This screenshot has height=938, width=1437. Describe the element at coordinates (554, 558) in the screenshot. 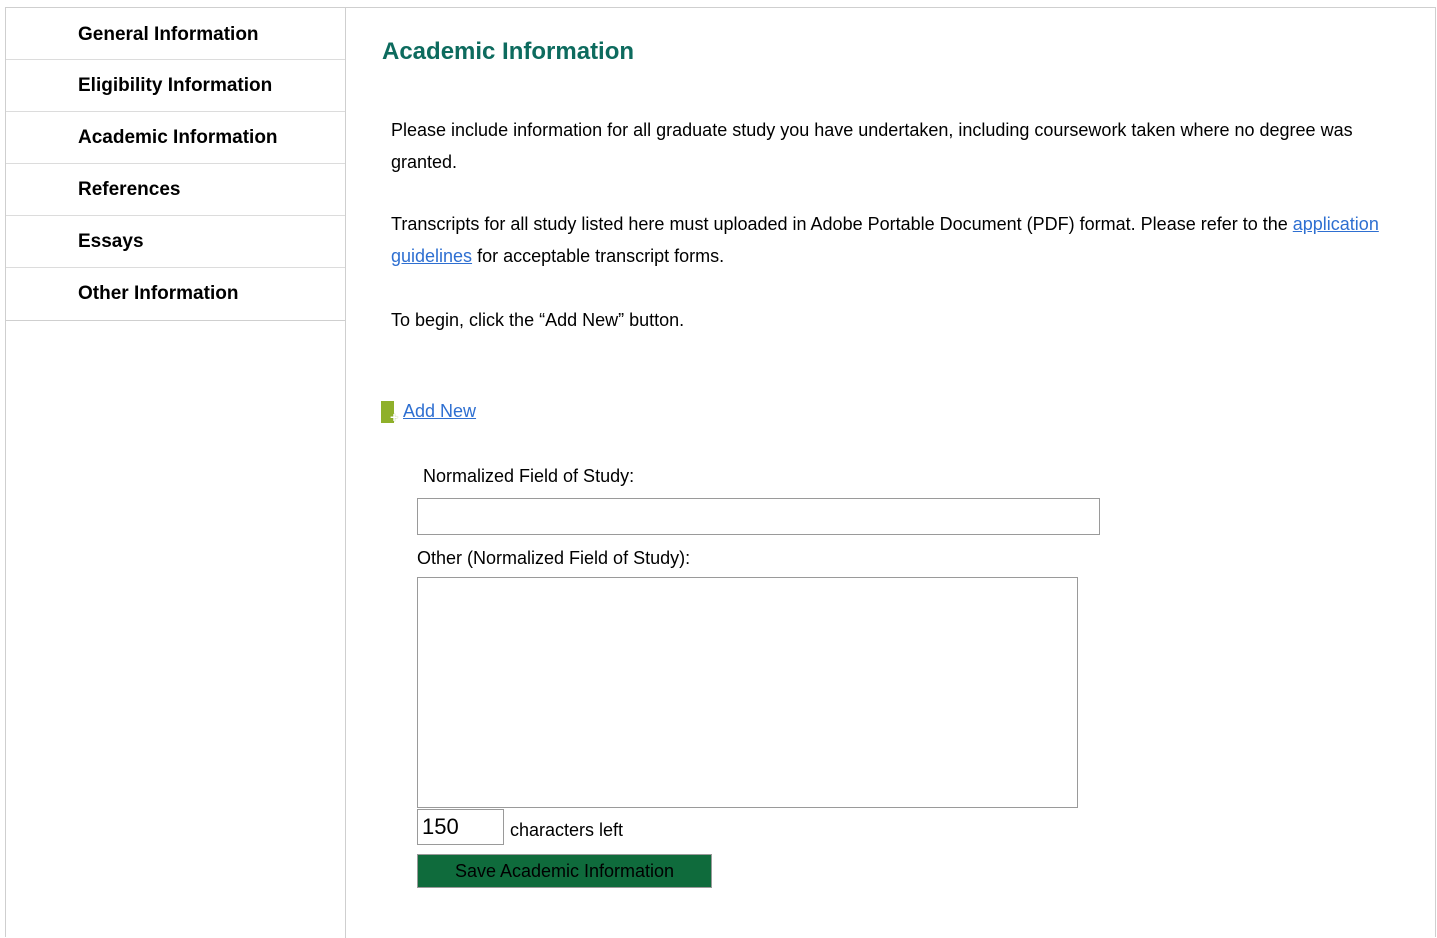

I see `other-field-of-study-label: Other (Normalized Field of Study):` at that location.